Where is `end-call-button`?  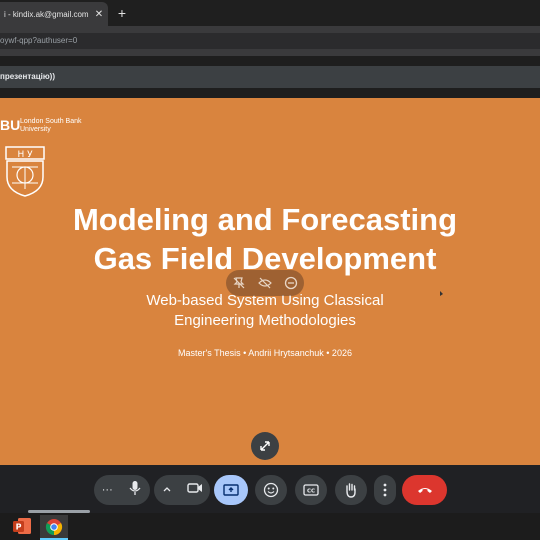 end-call-button is located at coordinates (424, 490).